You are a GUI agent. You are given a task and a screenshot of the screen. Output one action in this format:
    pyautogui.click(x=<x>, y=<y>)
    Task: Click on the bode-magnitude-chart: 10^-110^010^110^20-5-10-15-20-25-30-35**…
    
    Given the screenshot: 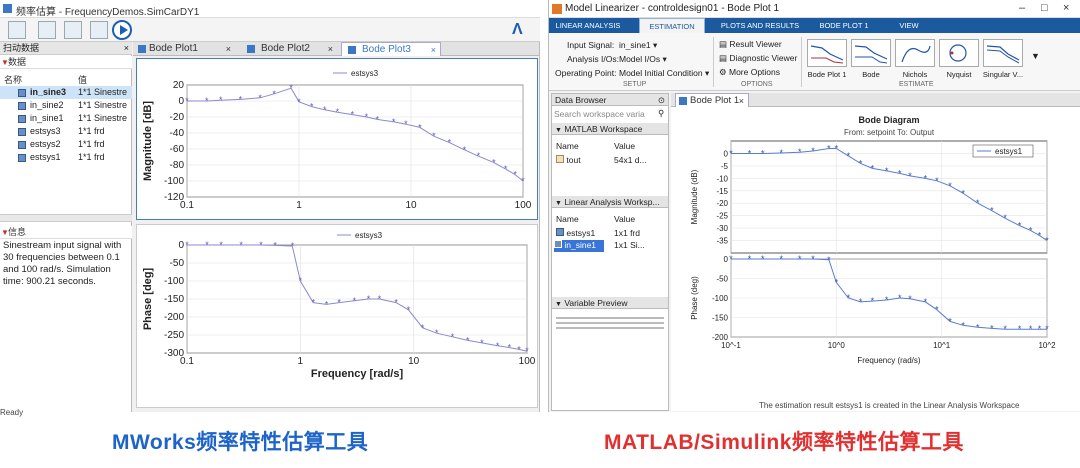 What is the action you would take?
    pyautogui.click(x=875, y=182)
    